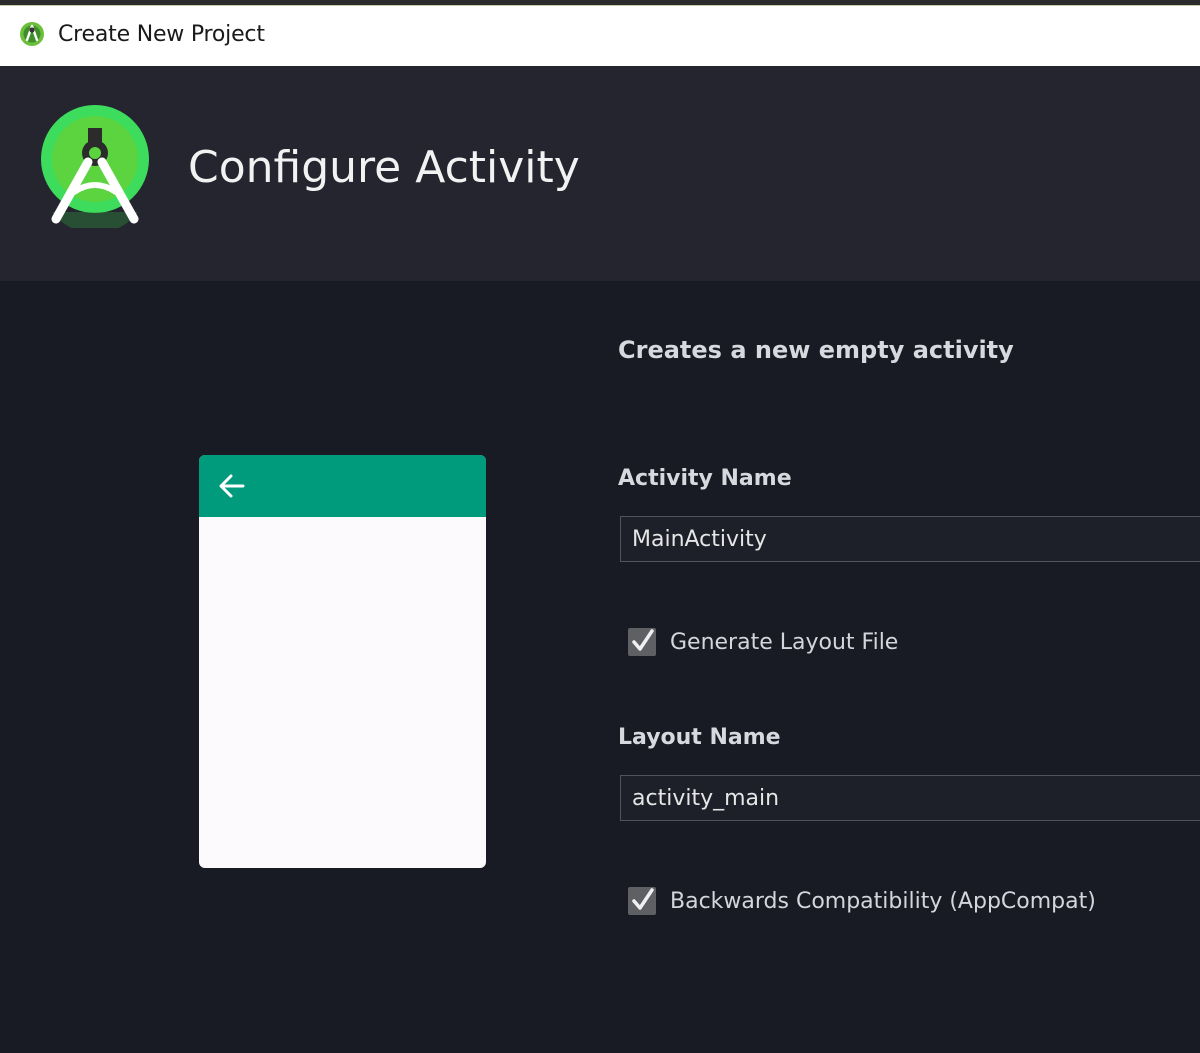 This screenshot has width=1200, height=1053. I want to click on activity-name-field, so click(910, 539).